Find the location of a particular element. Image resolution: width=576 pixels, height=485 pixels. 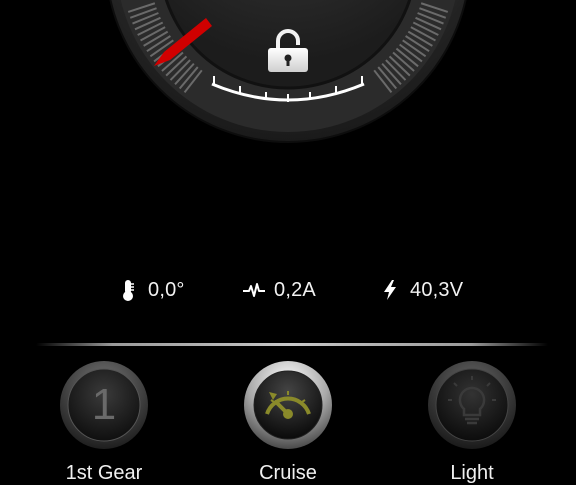

gear-label: 1st Gear is located at coordinates (104, 473).